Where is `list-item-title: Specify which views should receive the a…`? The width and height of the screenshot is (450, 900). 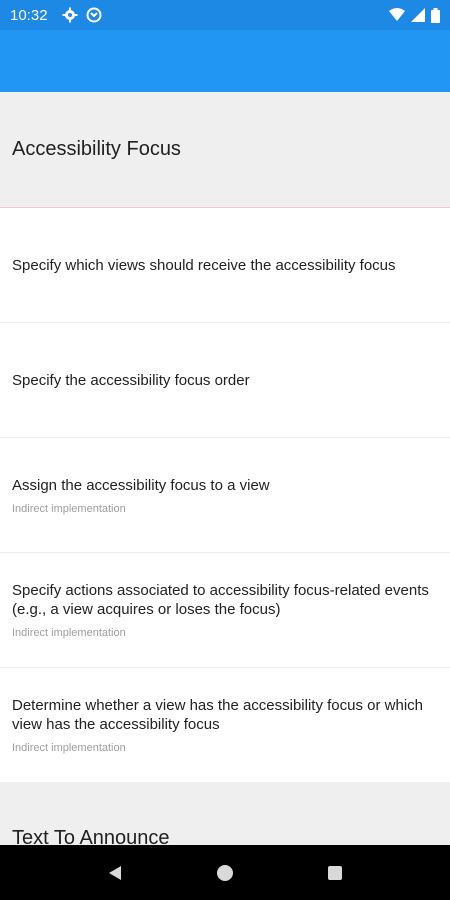 list-item-title: Specify which views should receive the a… is located at coordinates (204, 265).